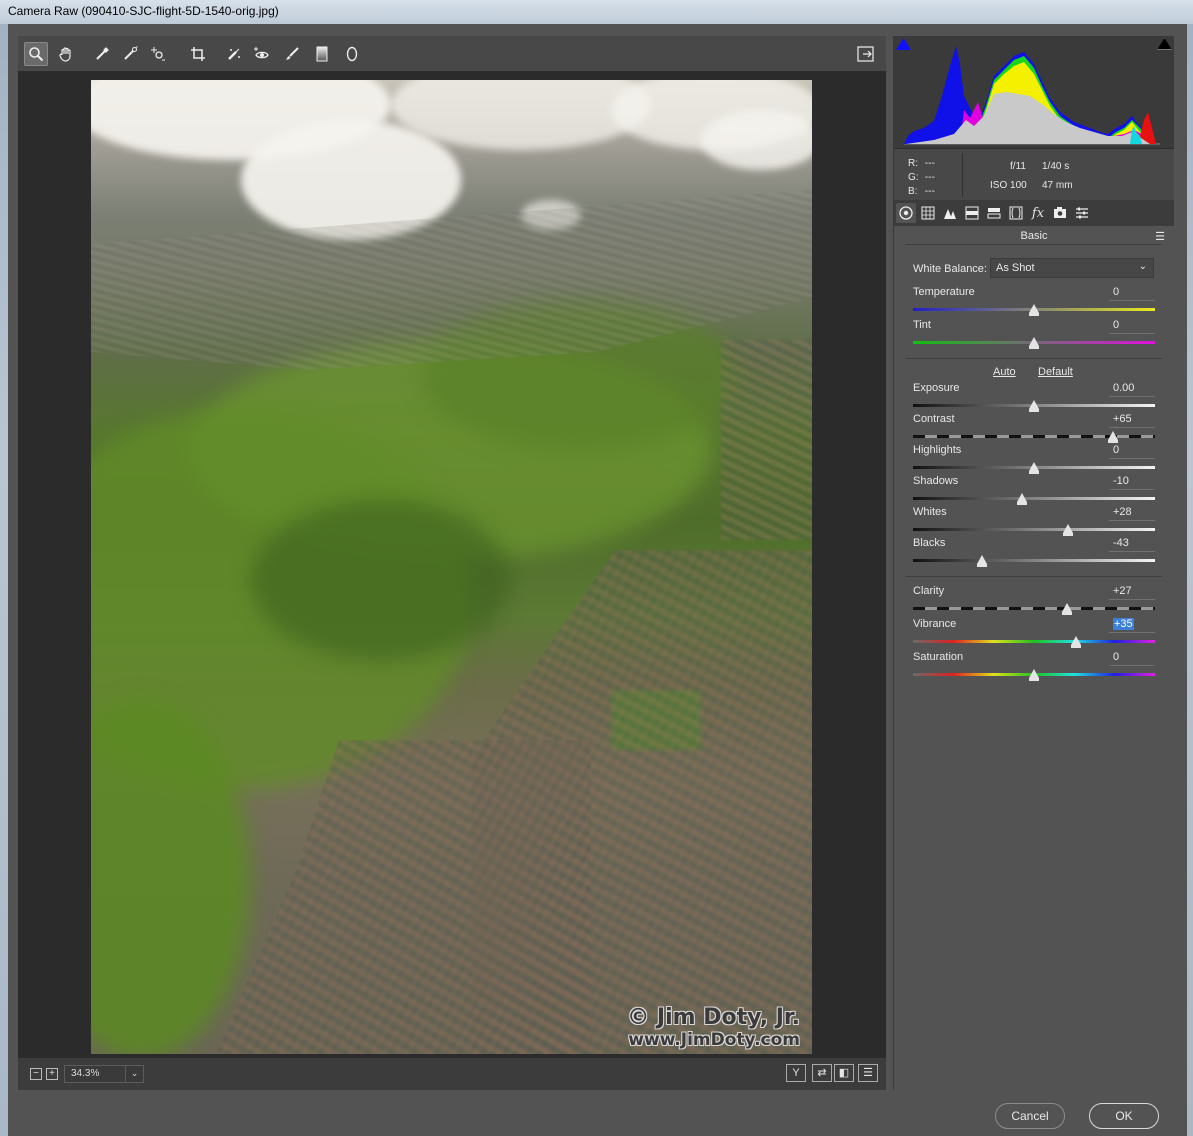 The width and height of the screenshot is (1193, 1136). Describe the element at coordinates (1132, 292) in the screenshot. I see `temperature-value: 0` at that location.